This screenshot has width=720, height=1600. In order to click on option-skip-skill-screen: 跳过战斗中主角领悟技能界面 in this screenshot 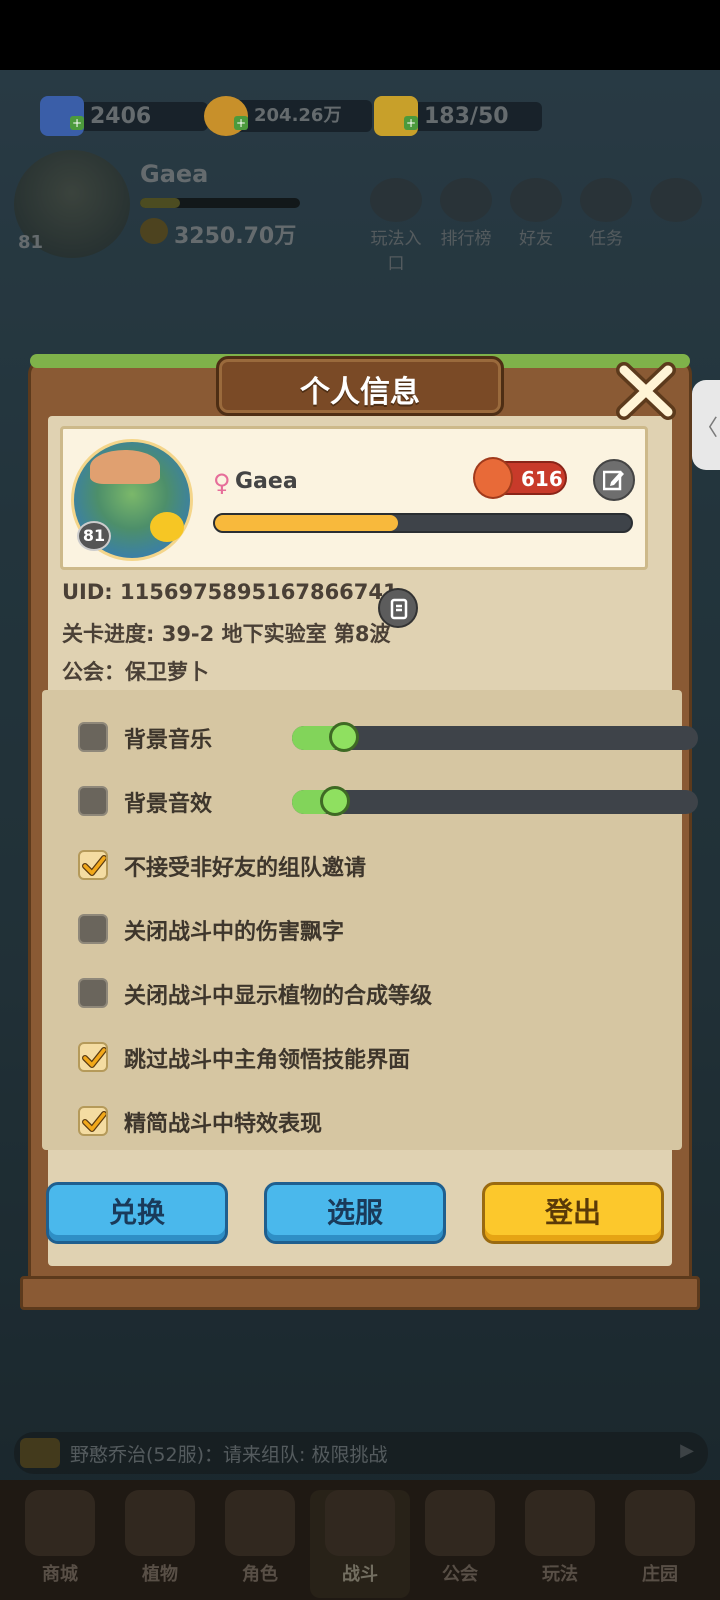, I will do `click(378, 1058)`.